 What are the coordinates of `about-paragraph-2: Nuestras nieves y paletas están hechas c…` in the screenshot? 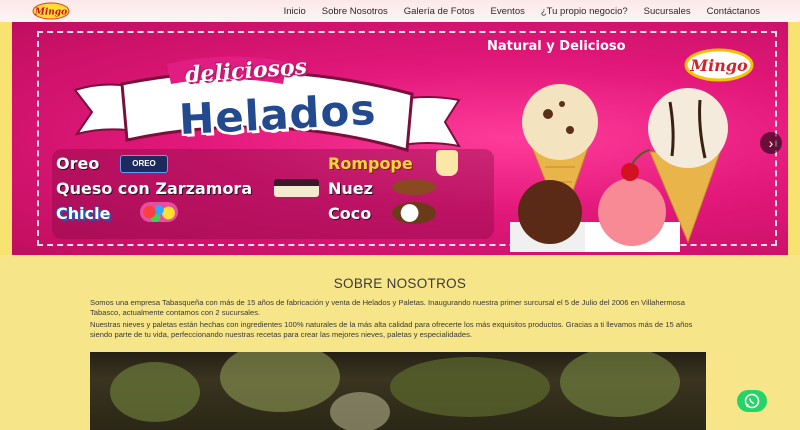 It's located at (391, 329).